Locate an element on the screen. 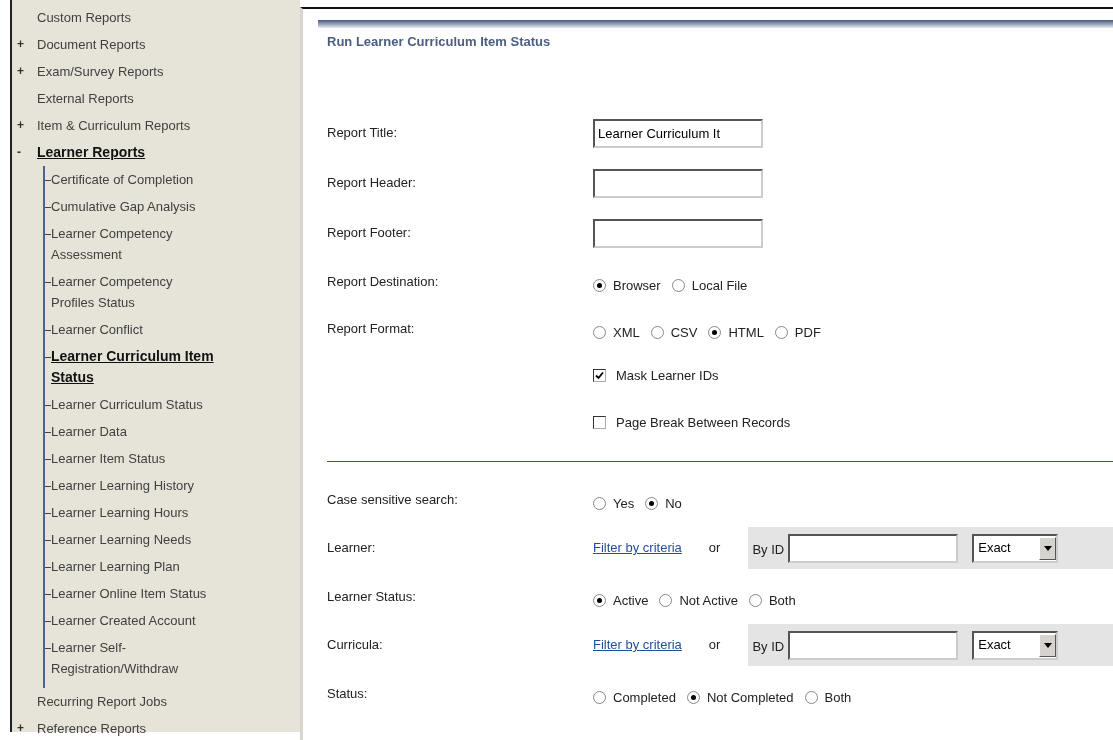 The height and width of the screenshot is (740, 1113). radio-label: CSV is located at coordinates (684, 332).